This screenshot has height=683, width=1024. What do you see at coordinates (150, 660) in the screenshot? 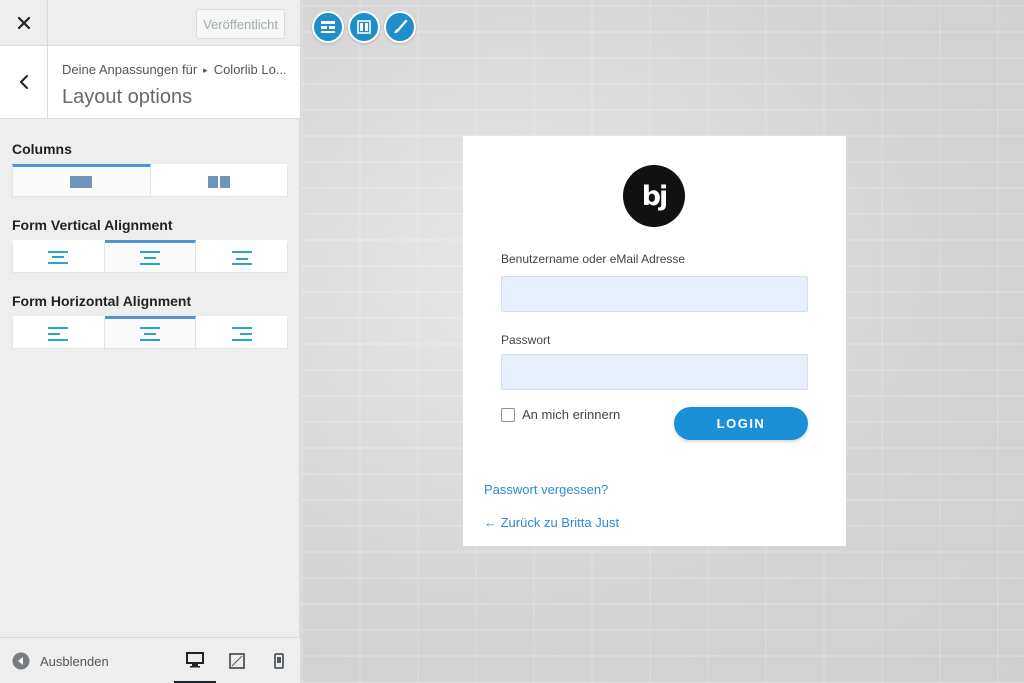
I see `customizer-footer: Ausblenden` at bounding box center [150, 660].